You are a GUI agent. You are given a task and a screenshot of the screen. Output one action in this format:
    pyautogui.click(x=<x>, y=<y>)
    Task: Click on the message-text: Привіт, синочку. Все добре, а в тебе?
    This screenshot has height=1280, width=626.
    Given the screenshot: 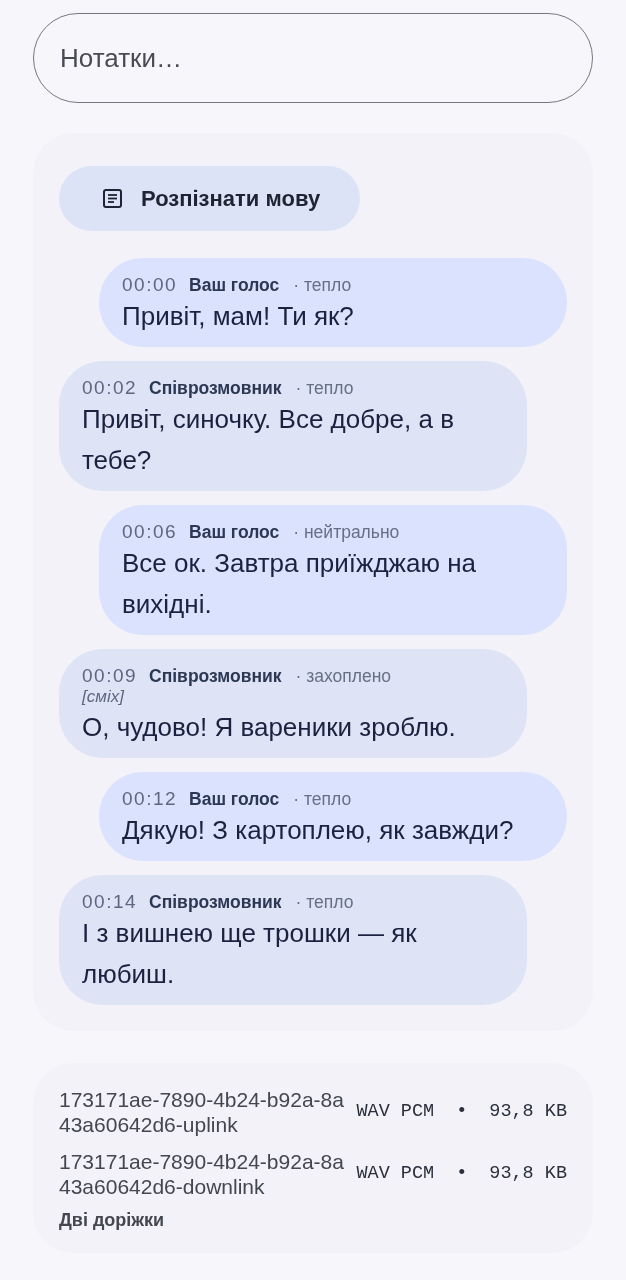 What is the action you would take?
    pyautogui.click(x=268, y=440)
    